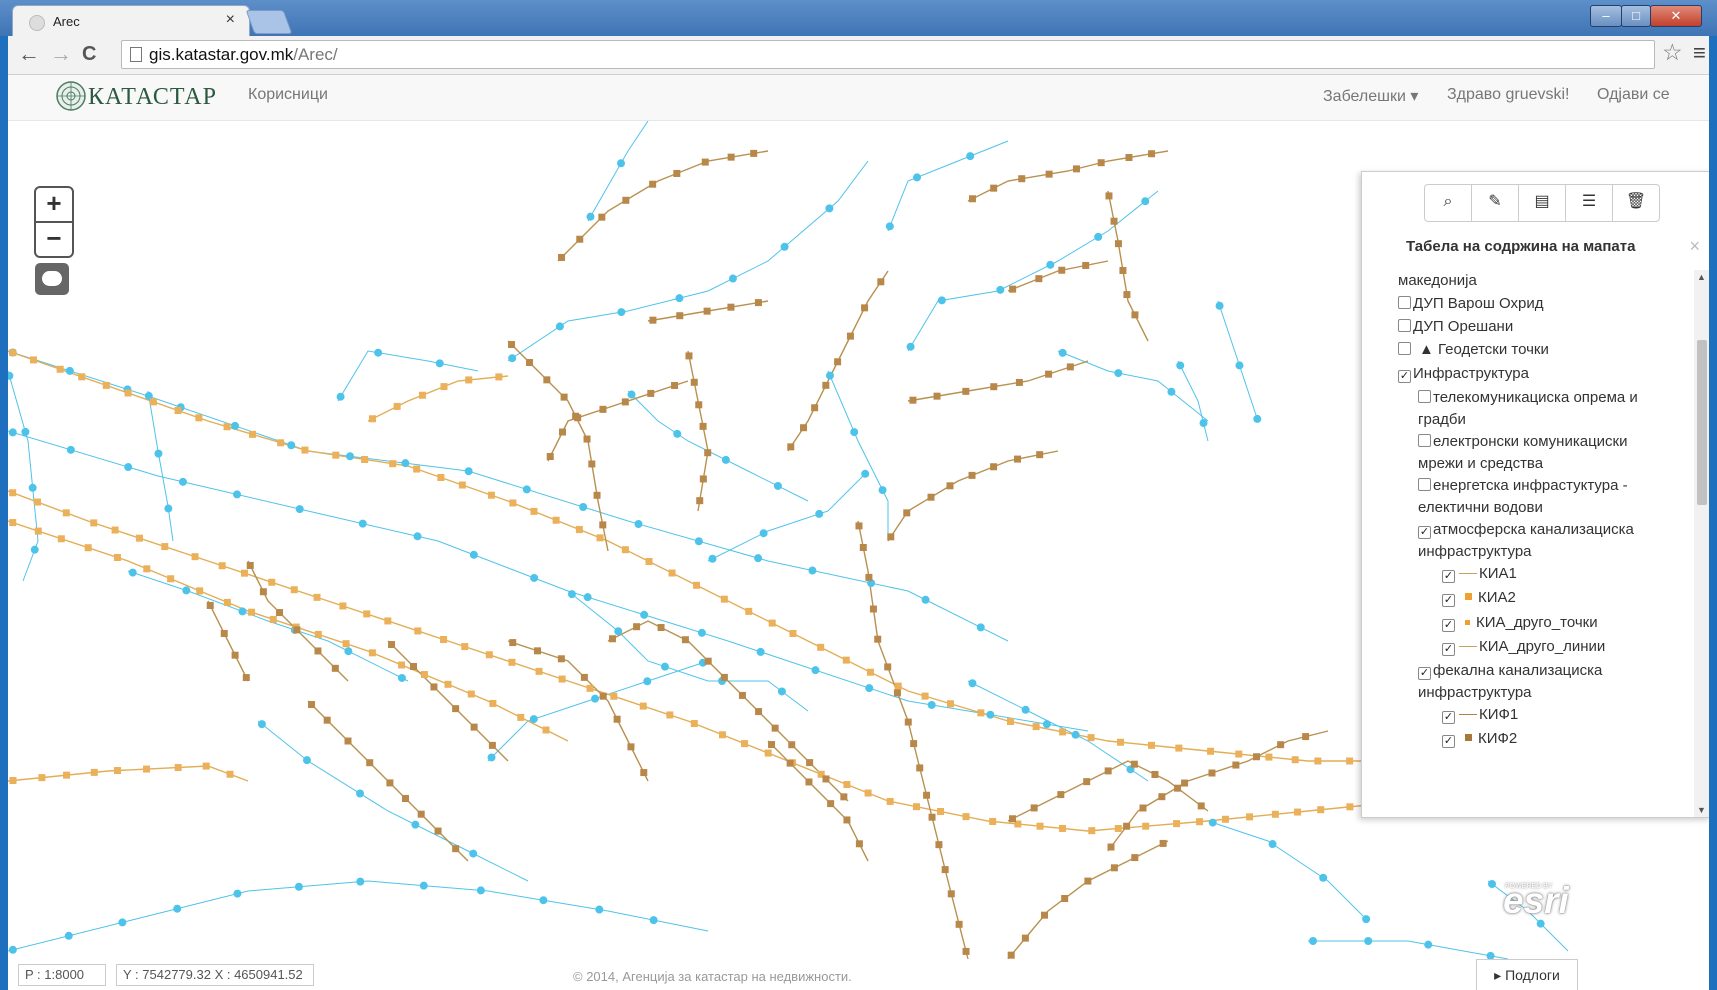 This screenshot has width=1717, height=990. What do you see at coordinates (1553, 541) in the screenshot?
I see `layer-item: ✓ атмосферска канализациска инфраструктура` at bounding box center [1553, 541].